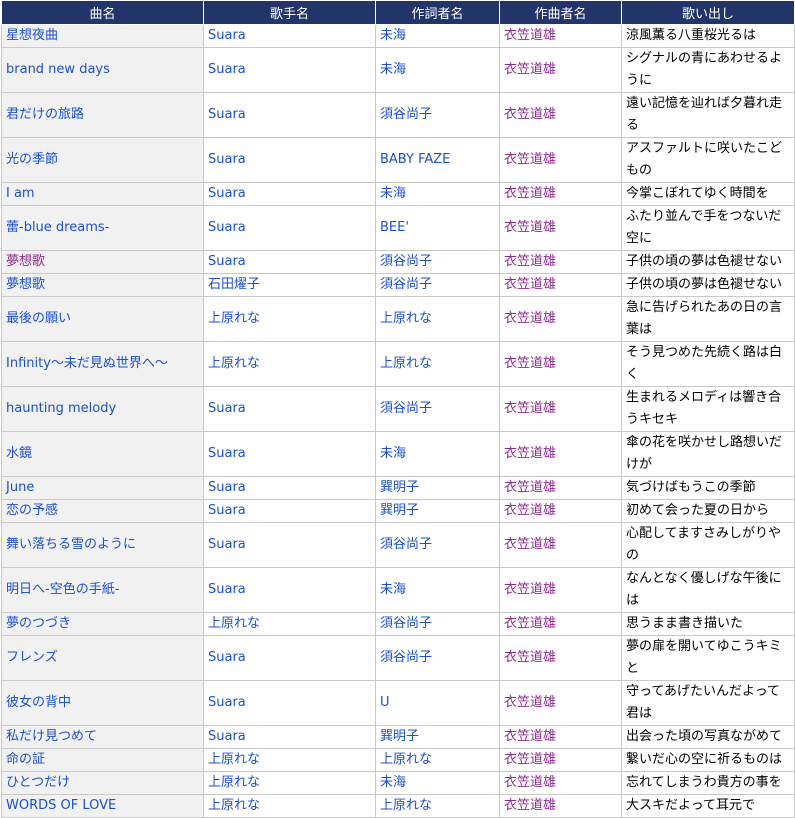 The width and height of the screenshot is (795, 818). I want to click on song-link: 恋の予感, so click(32, 510).